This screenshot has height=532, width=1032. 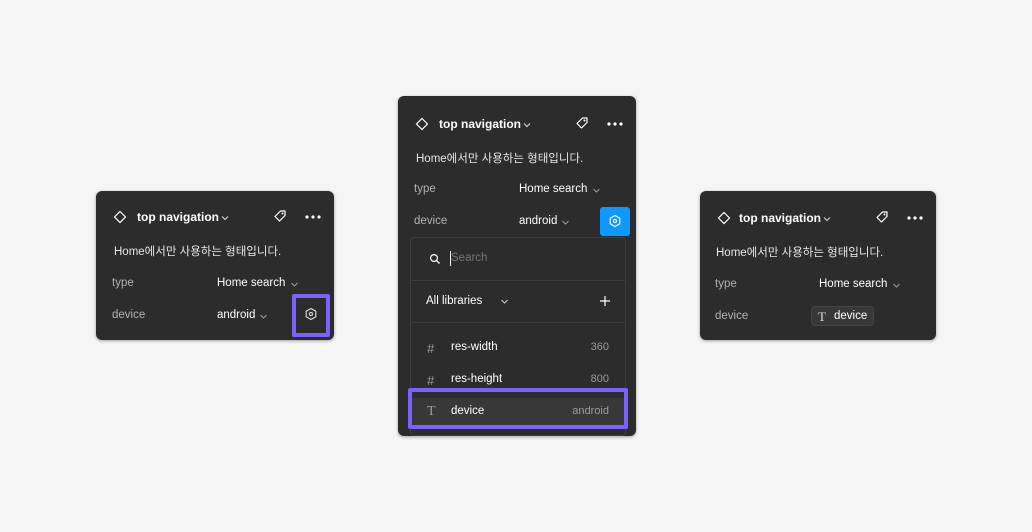 I want to click on search-input, so click(x=531, y=258).